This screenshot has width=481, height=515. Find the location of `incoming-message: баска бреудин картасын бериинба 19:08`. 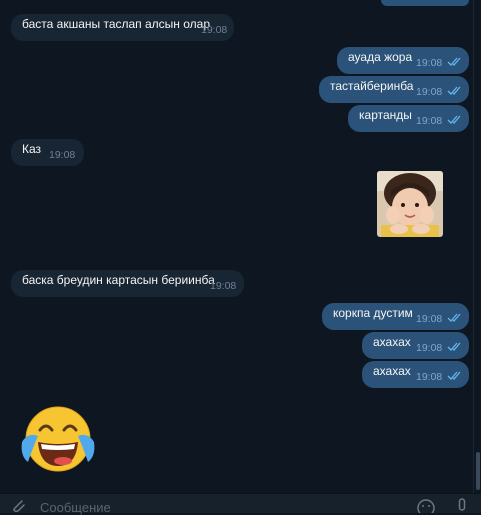

incoming-message: баска бреудин картасын бериинба 19:08 is located at coordinates (127, 283).